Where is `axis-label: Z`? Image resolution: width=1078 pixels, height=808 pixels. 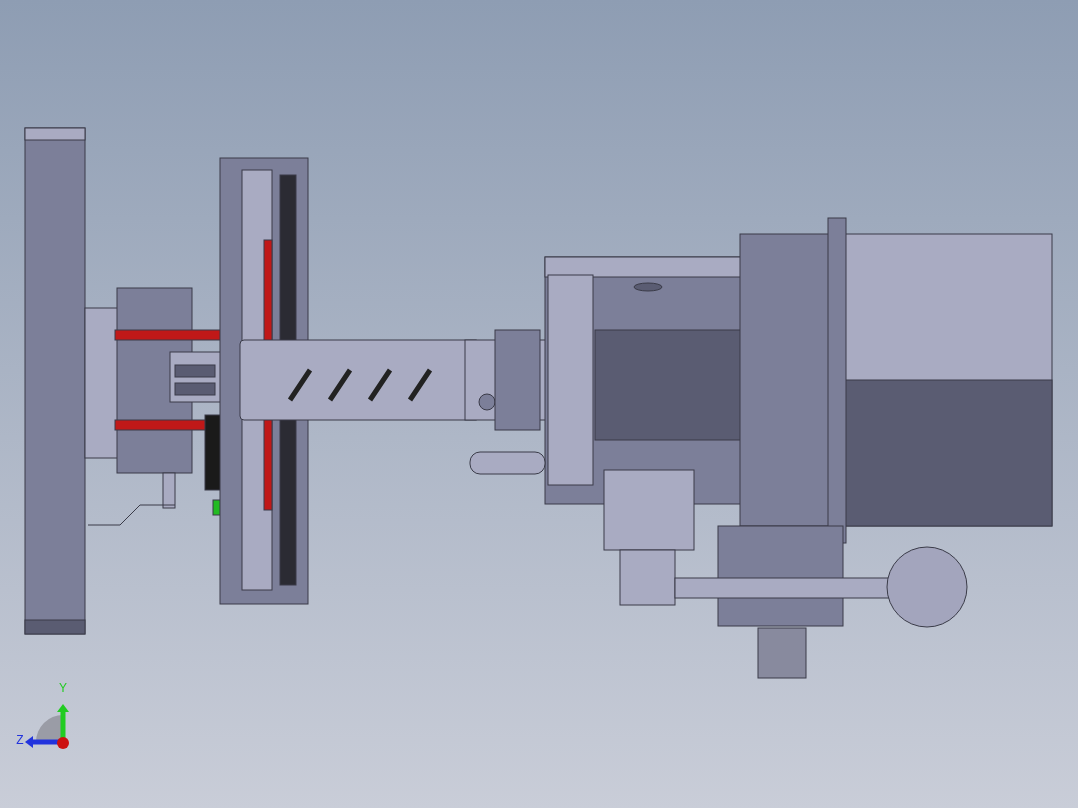 axis-label: Z is located at coordinates (20, 740).